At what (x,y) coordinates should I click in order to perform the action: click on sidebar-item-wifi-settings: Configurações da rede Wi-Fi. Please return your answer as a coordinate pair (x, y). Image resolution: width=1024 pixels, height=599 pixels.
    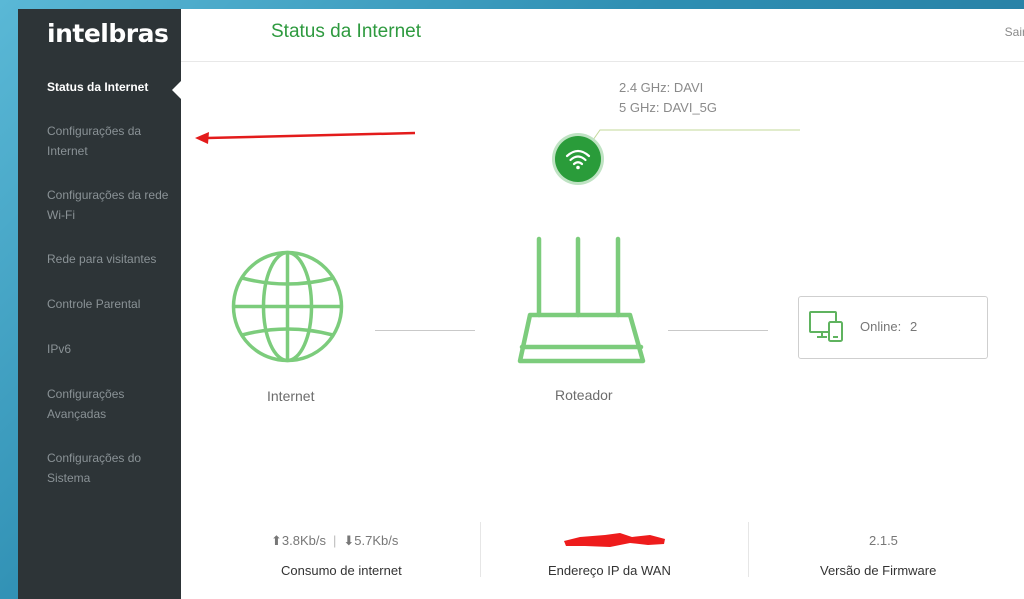
    Looking at the image, I should click on (99, 205).